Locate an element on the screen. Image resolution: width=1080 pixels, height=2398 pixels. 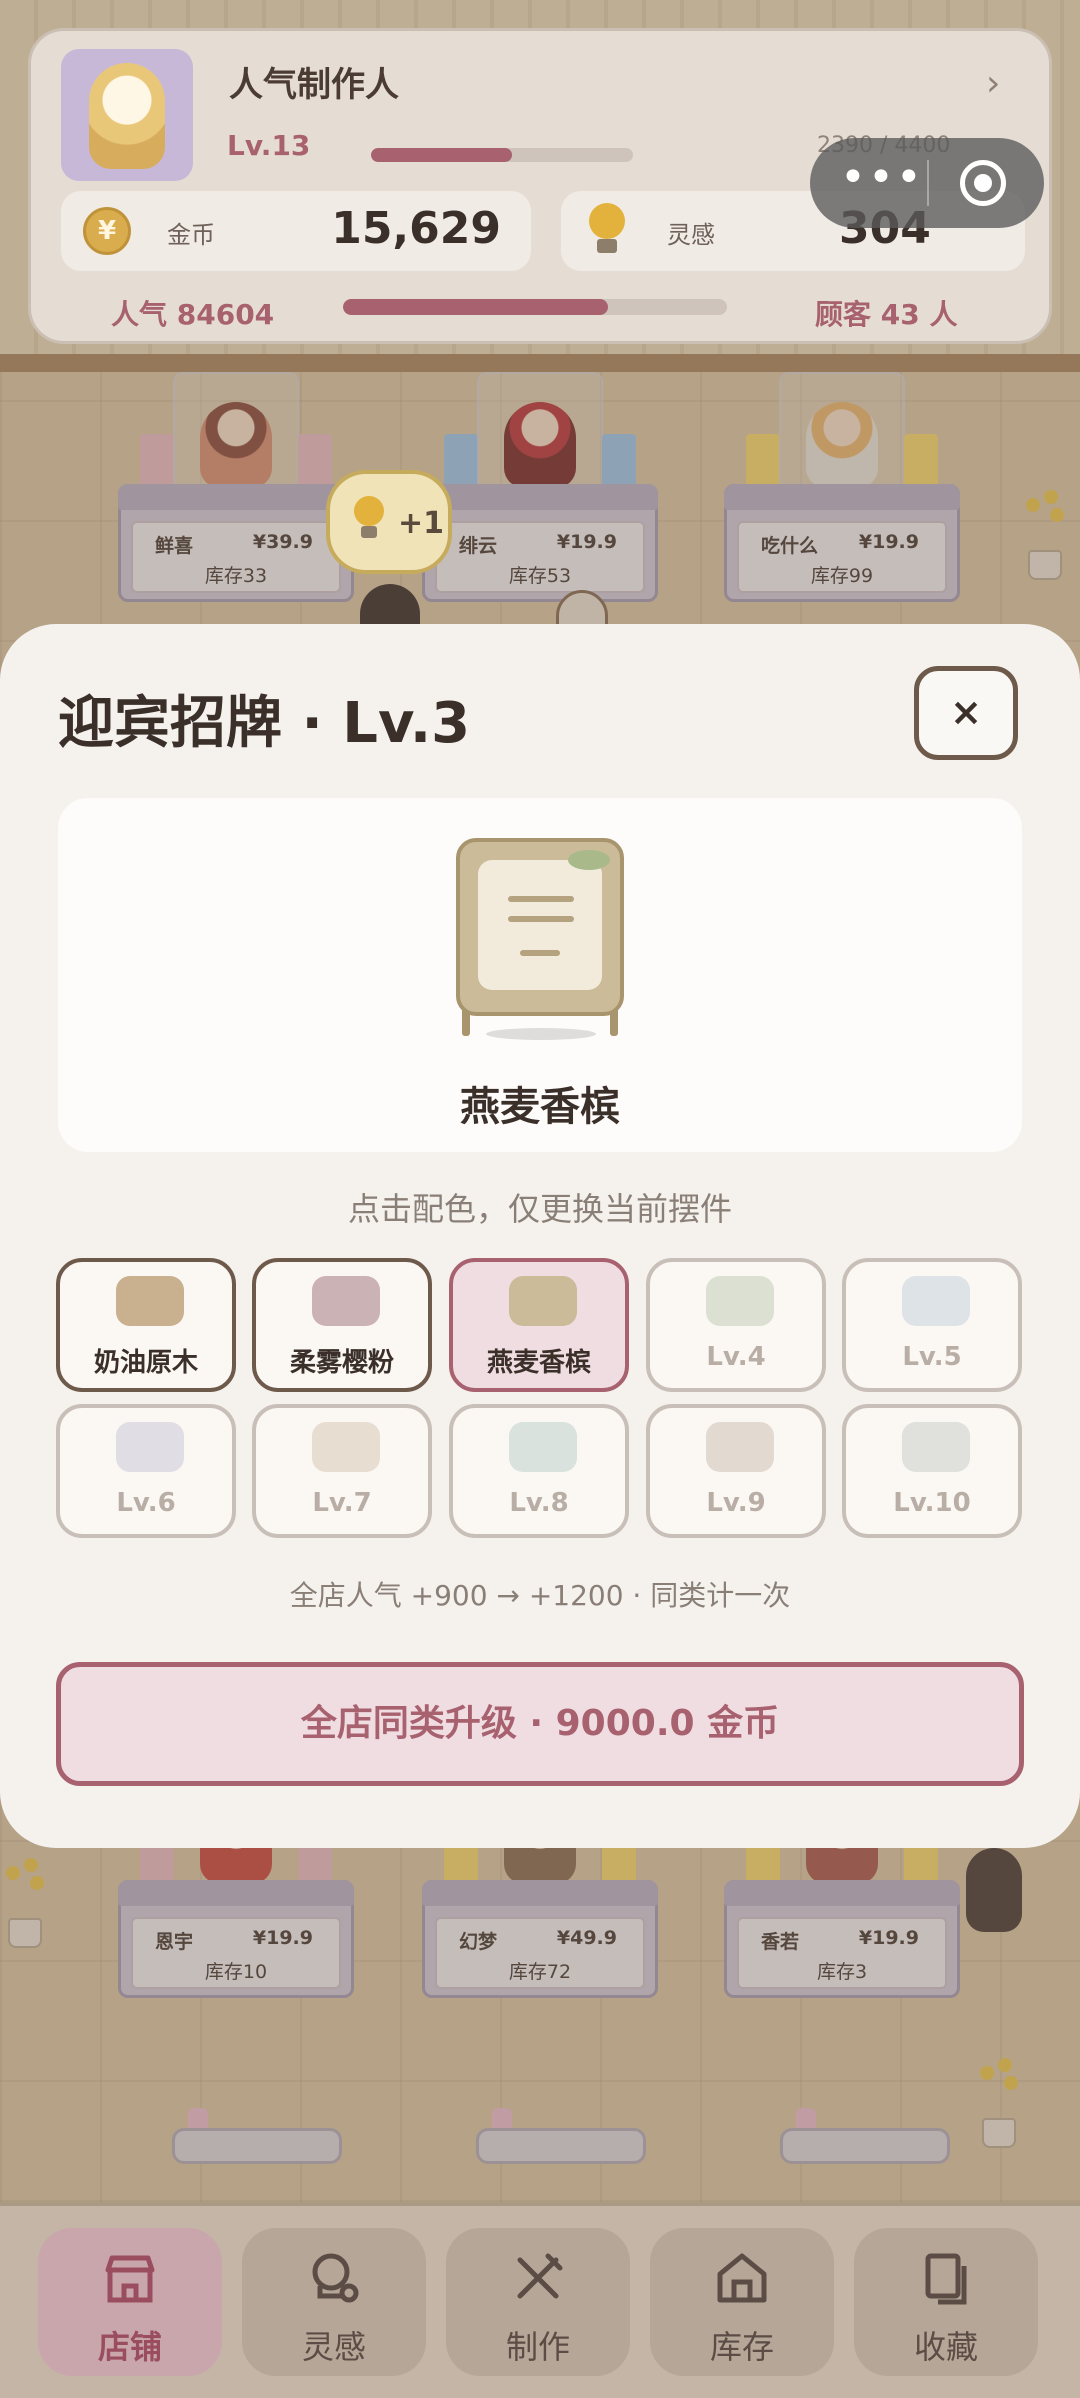
swatch-label: Lv.4 is located at coordinates (736, 1357).